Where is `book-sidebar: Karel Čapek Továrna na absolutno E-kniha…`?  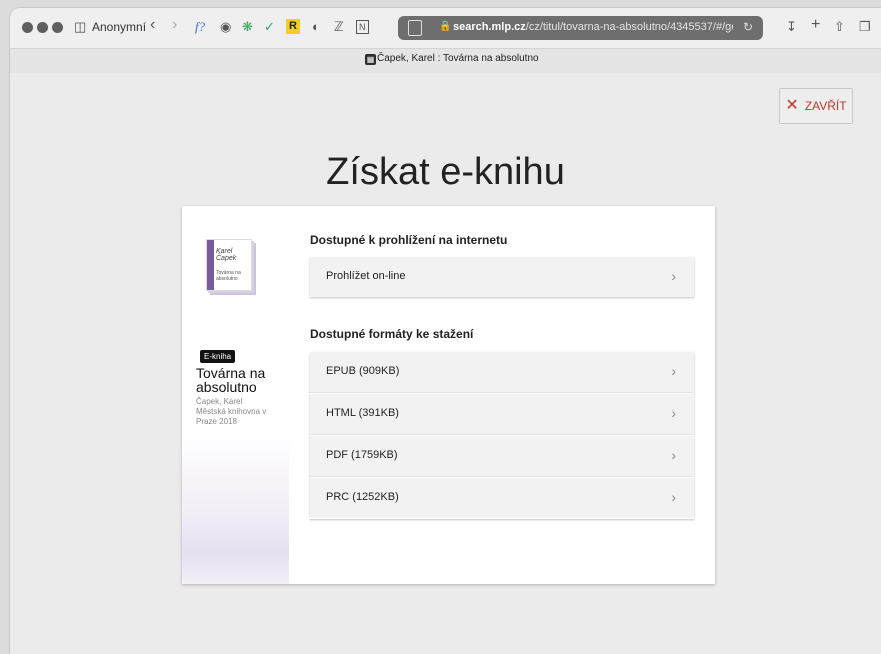 book-sidebar: Karel Čapek Továrna na absolutno E-kniha… is located at coordinates (235, 395).